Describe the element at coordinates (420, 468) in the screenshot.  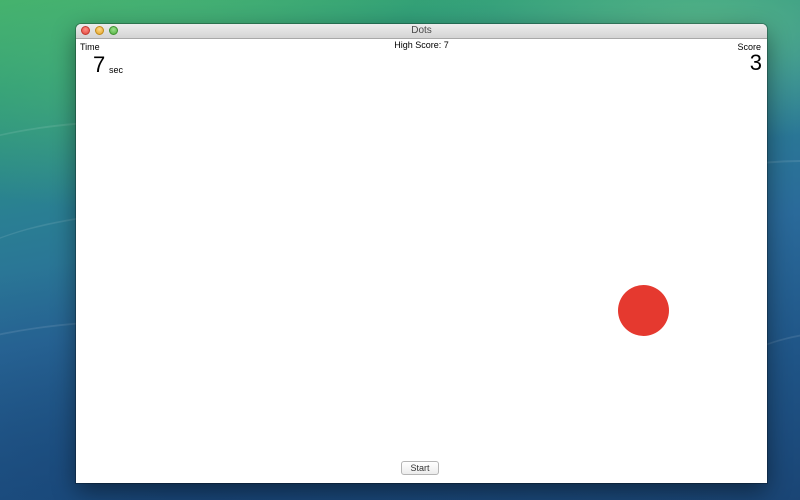
I see `start-button: Start` at that location.